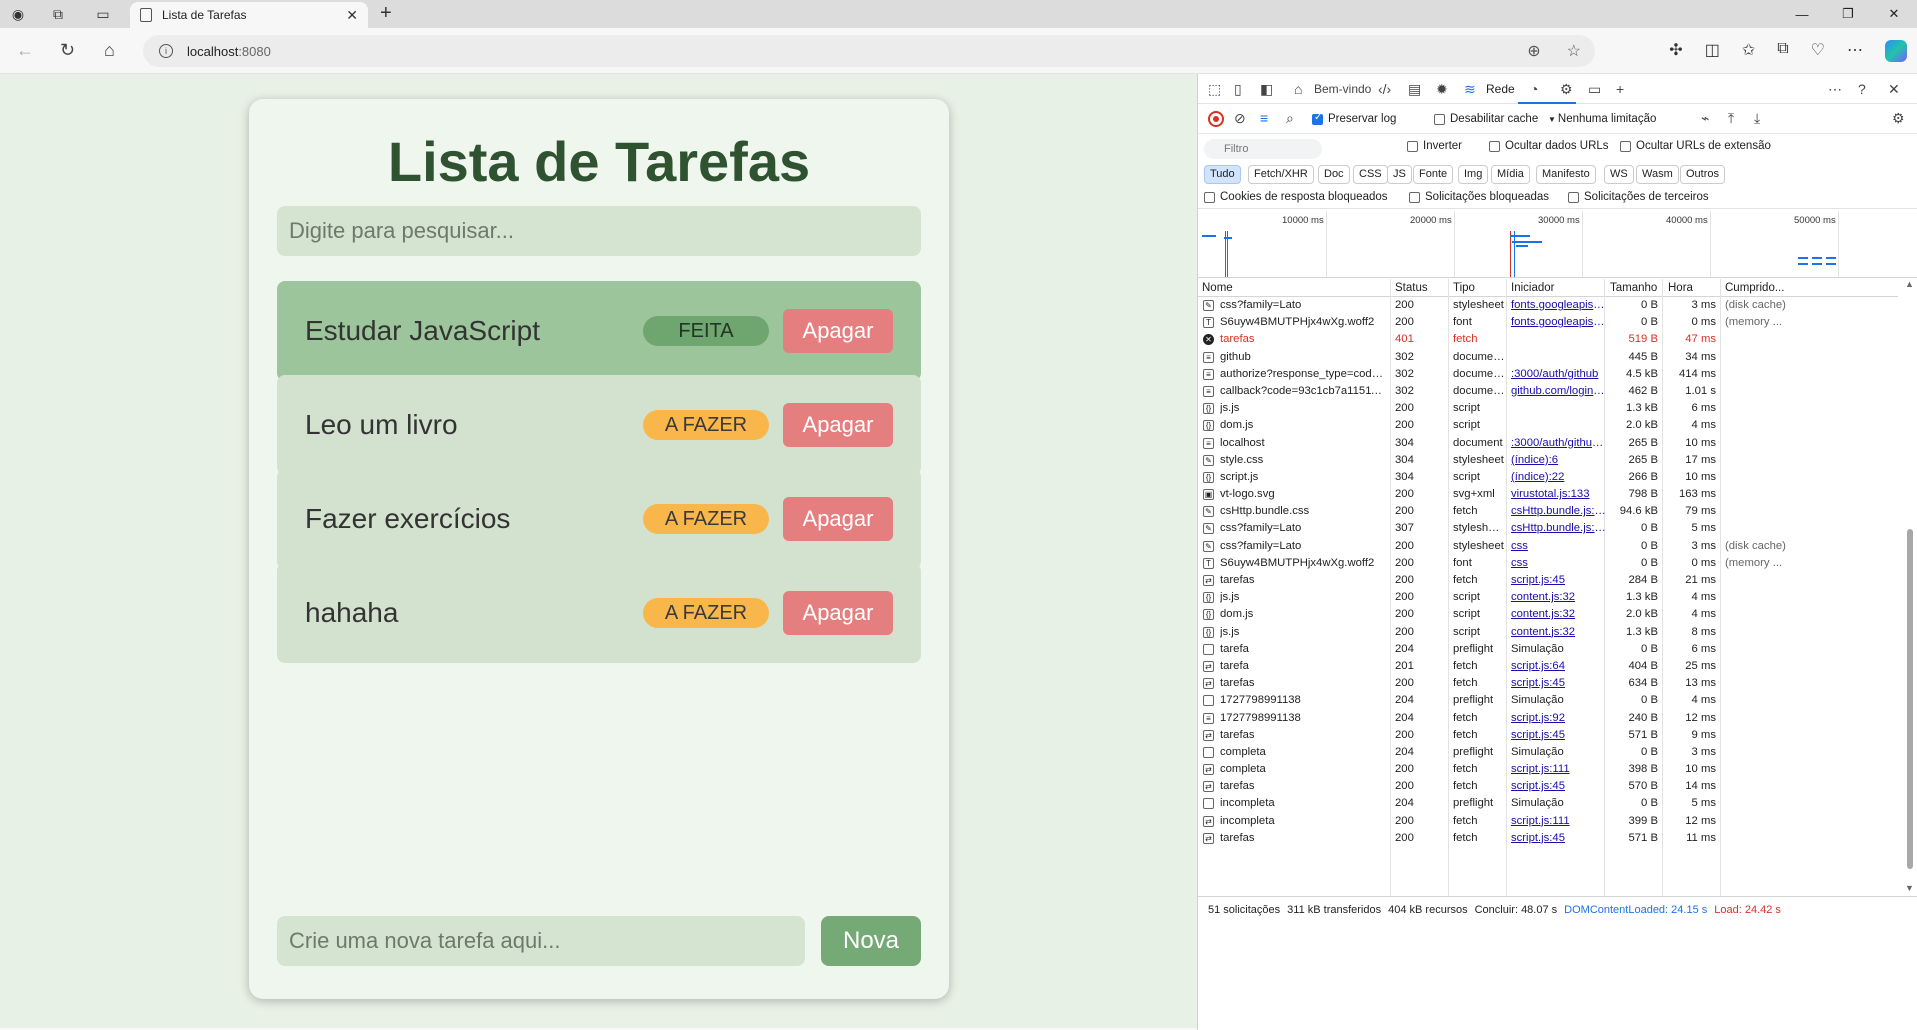 This screenshot has width=1917, height=1030. I want to click on tab-network: Rede, so click(1500, 89).